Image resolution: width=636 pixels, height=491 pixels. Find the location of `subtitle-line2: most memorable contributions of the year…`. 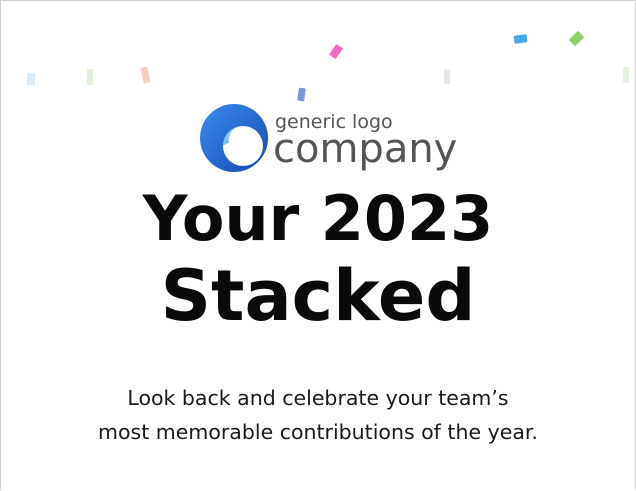

subtitle-line2: most memorable contributions of the year… is located at coordinates (318, 432).